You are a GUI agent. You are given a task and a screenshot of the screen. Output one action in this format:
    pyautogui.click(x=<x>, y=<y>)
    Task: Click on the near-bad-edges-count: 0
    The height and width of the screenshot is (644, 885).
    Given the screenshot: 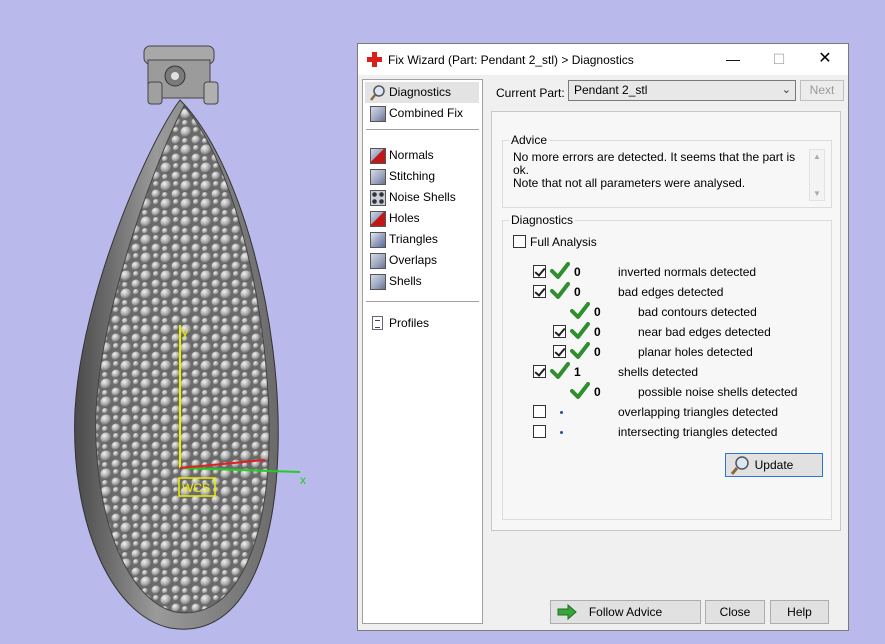 What is the action you would take?
    pyautogui.click(x=597, y=332)
    